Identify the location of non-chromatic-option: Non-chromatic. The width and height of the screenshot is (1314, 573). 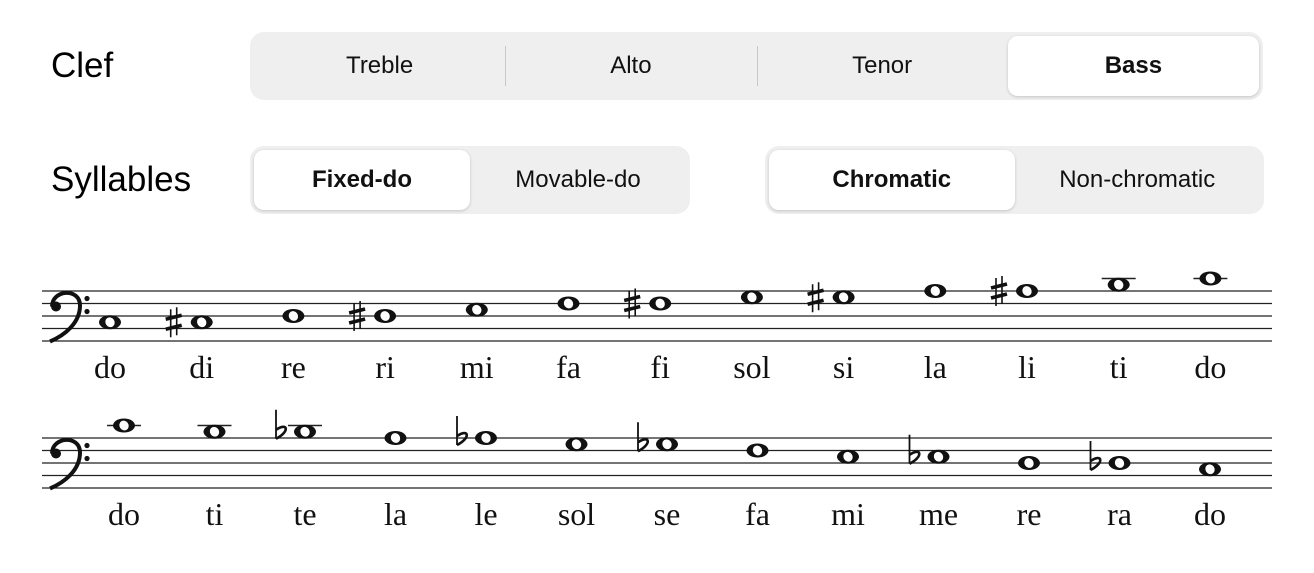
(1138, 180).